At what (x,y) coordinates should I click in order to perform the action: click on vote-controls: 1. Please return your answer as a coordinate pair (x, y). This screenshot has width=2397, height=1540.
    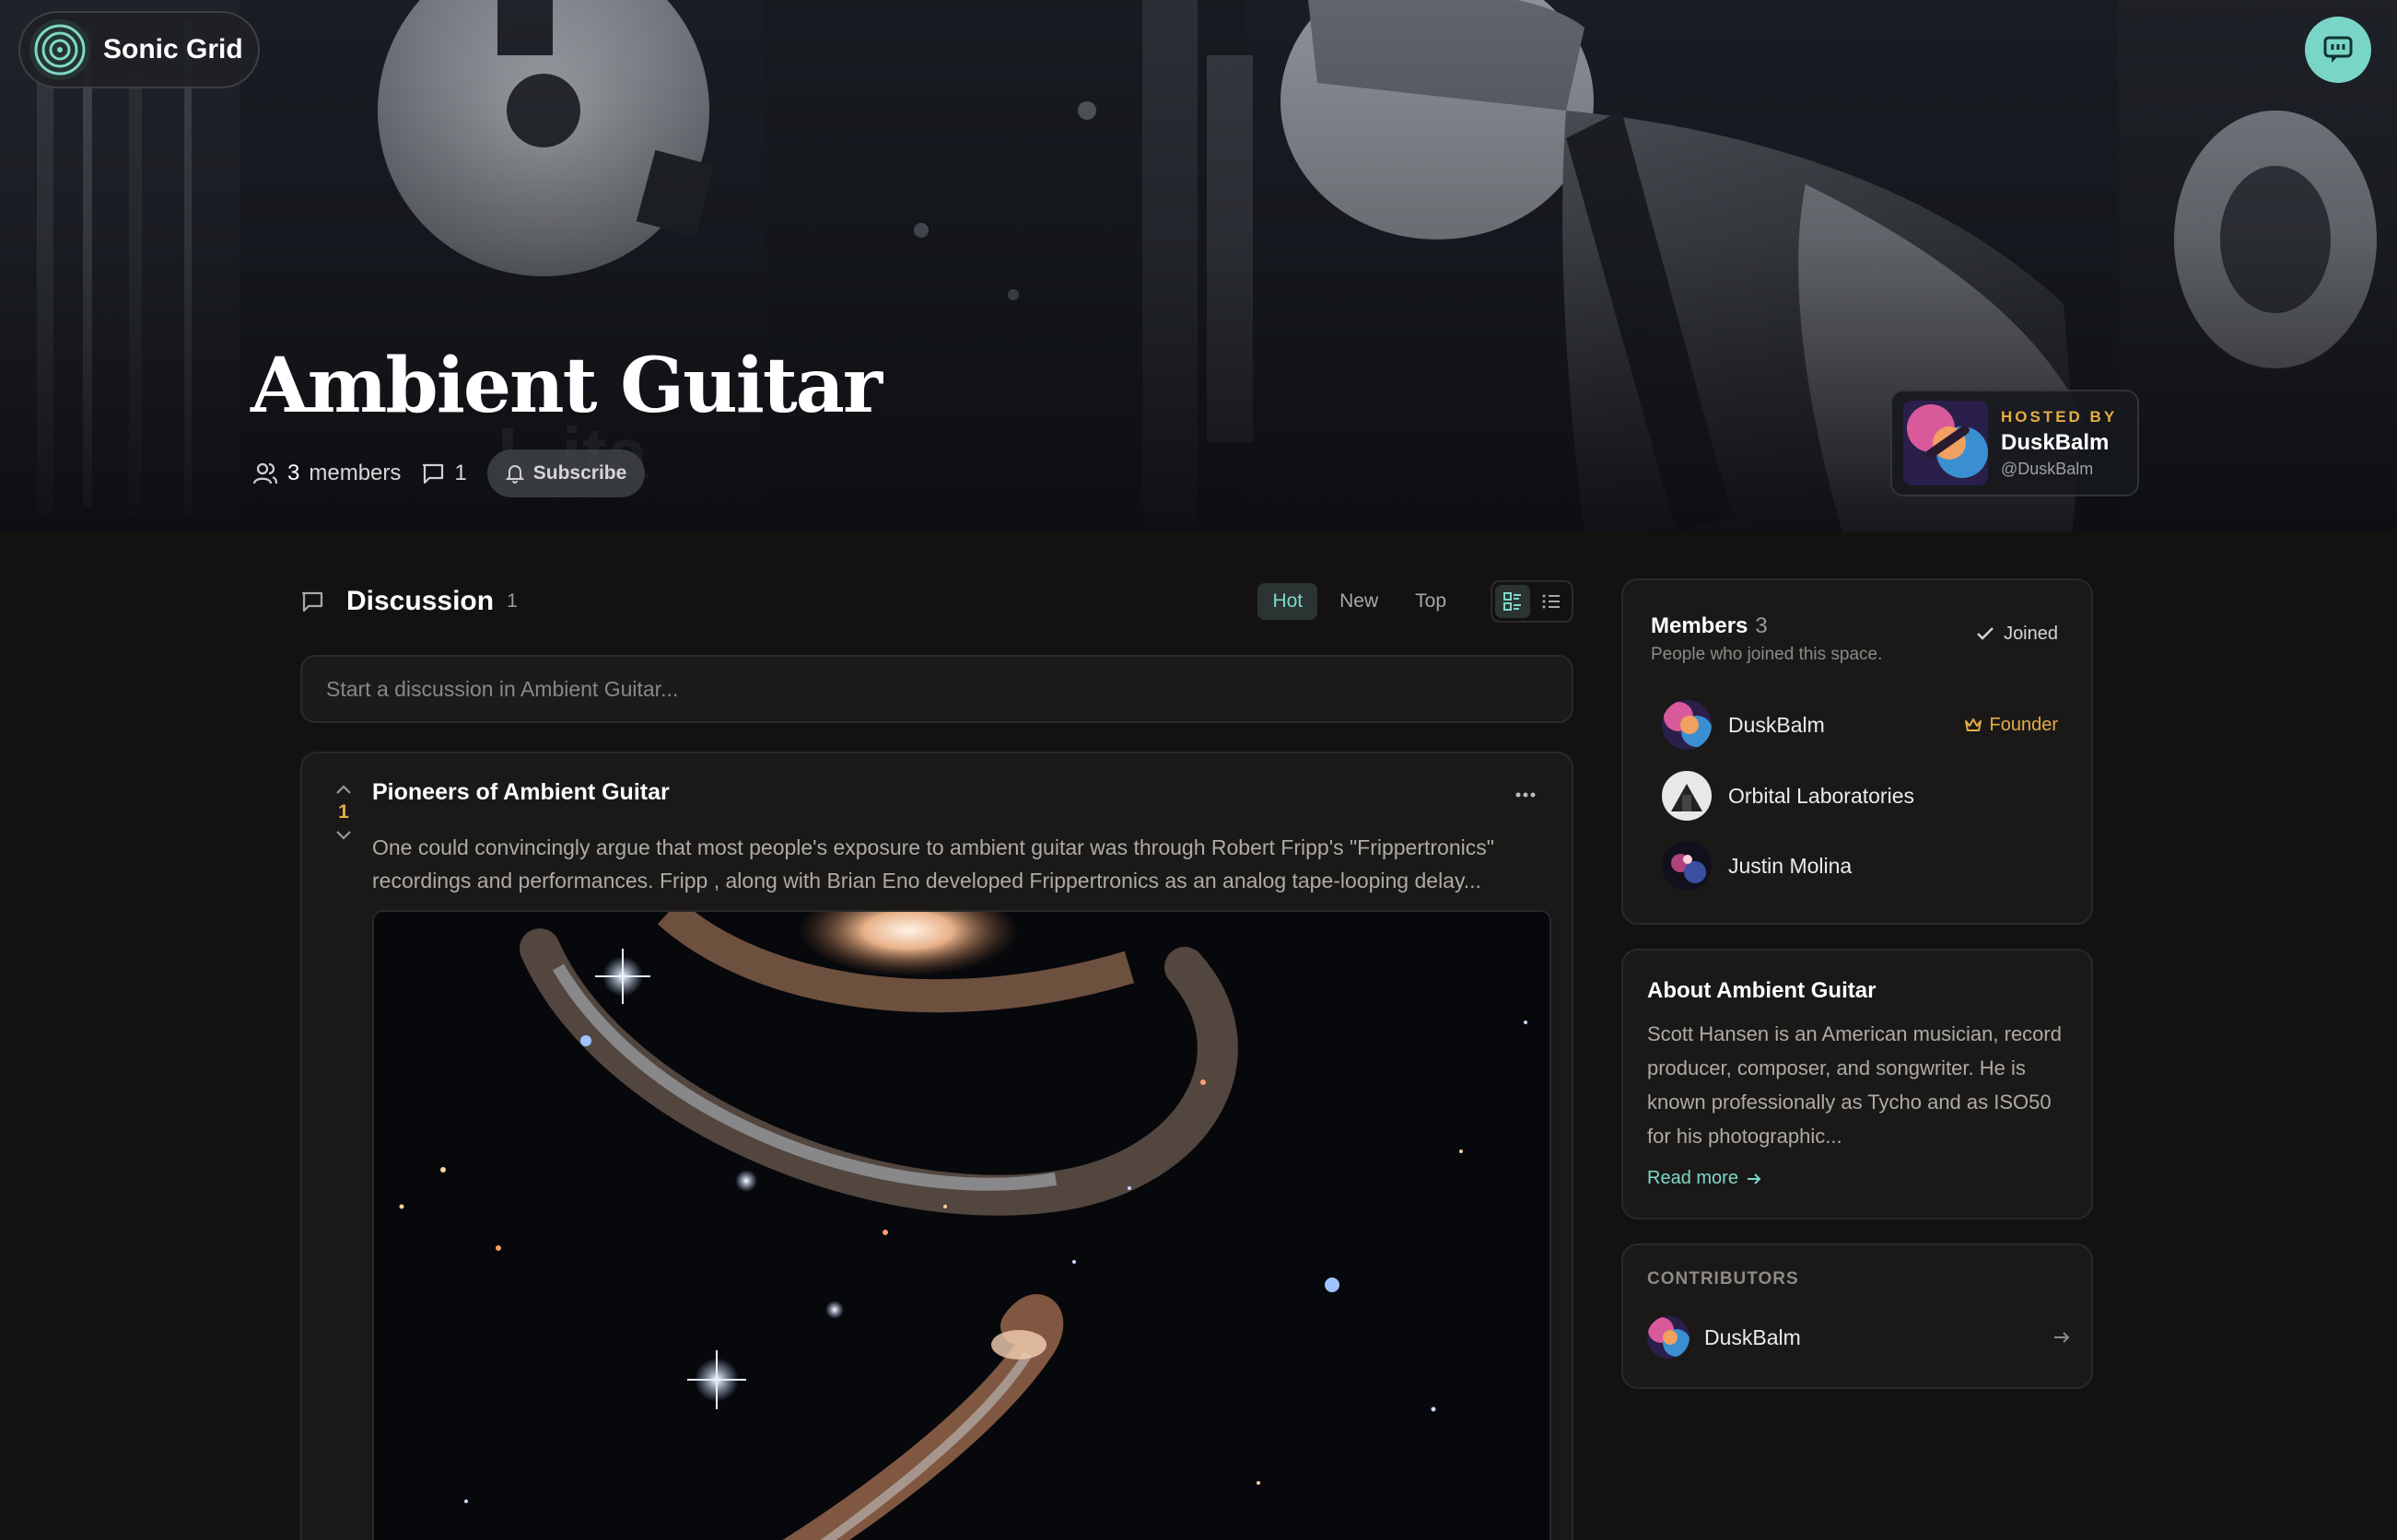
    Looking at the image, I should click on (344, 812).